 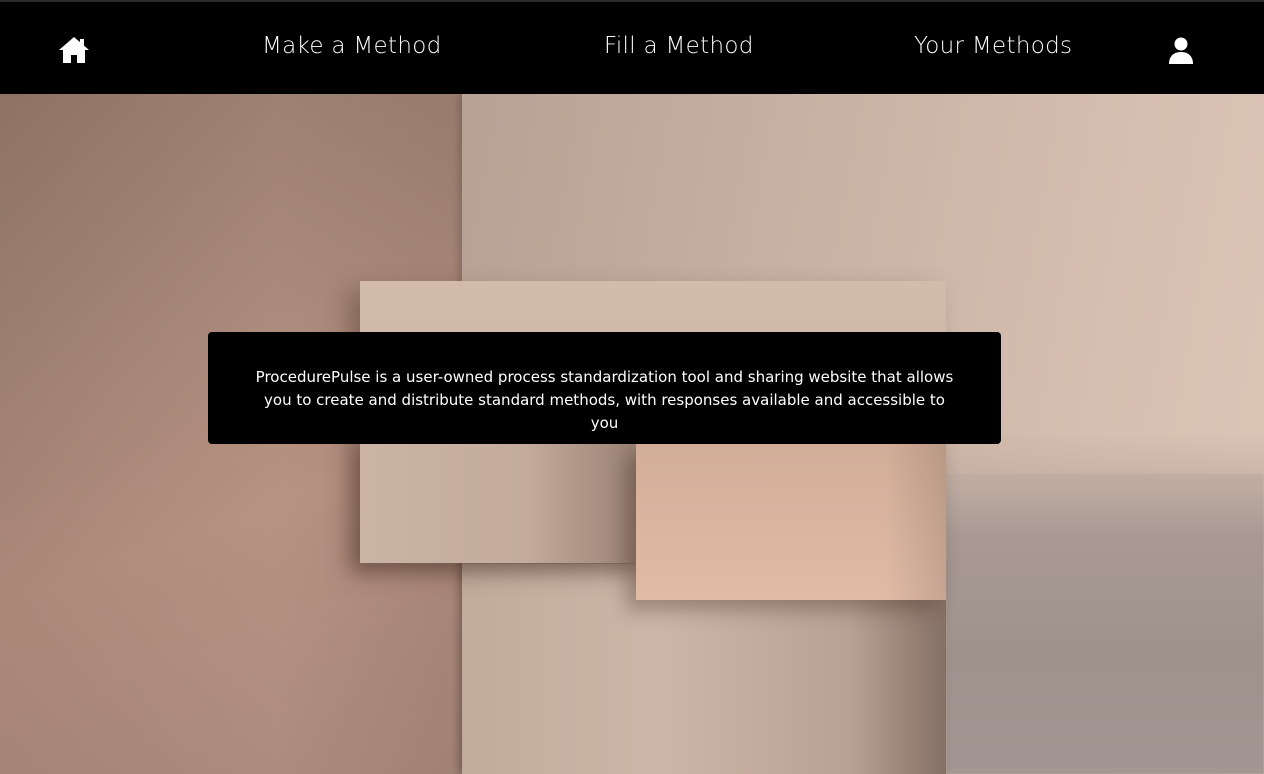 I want to click on profile-button, so click(x=1181, y=51).